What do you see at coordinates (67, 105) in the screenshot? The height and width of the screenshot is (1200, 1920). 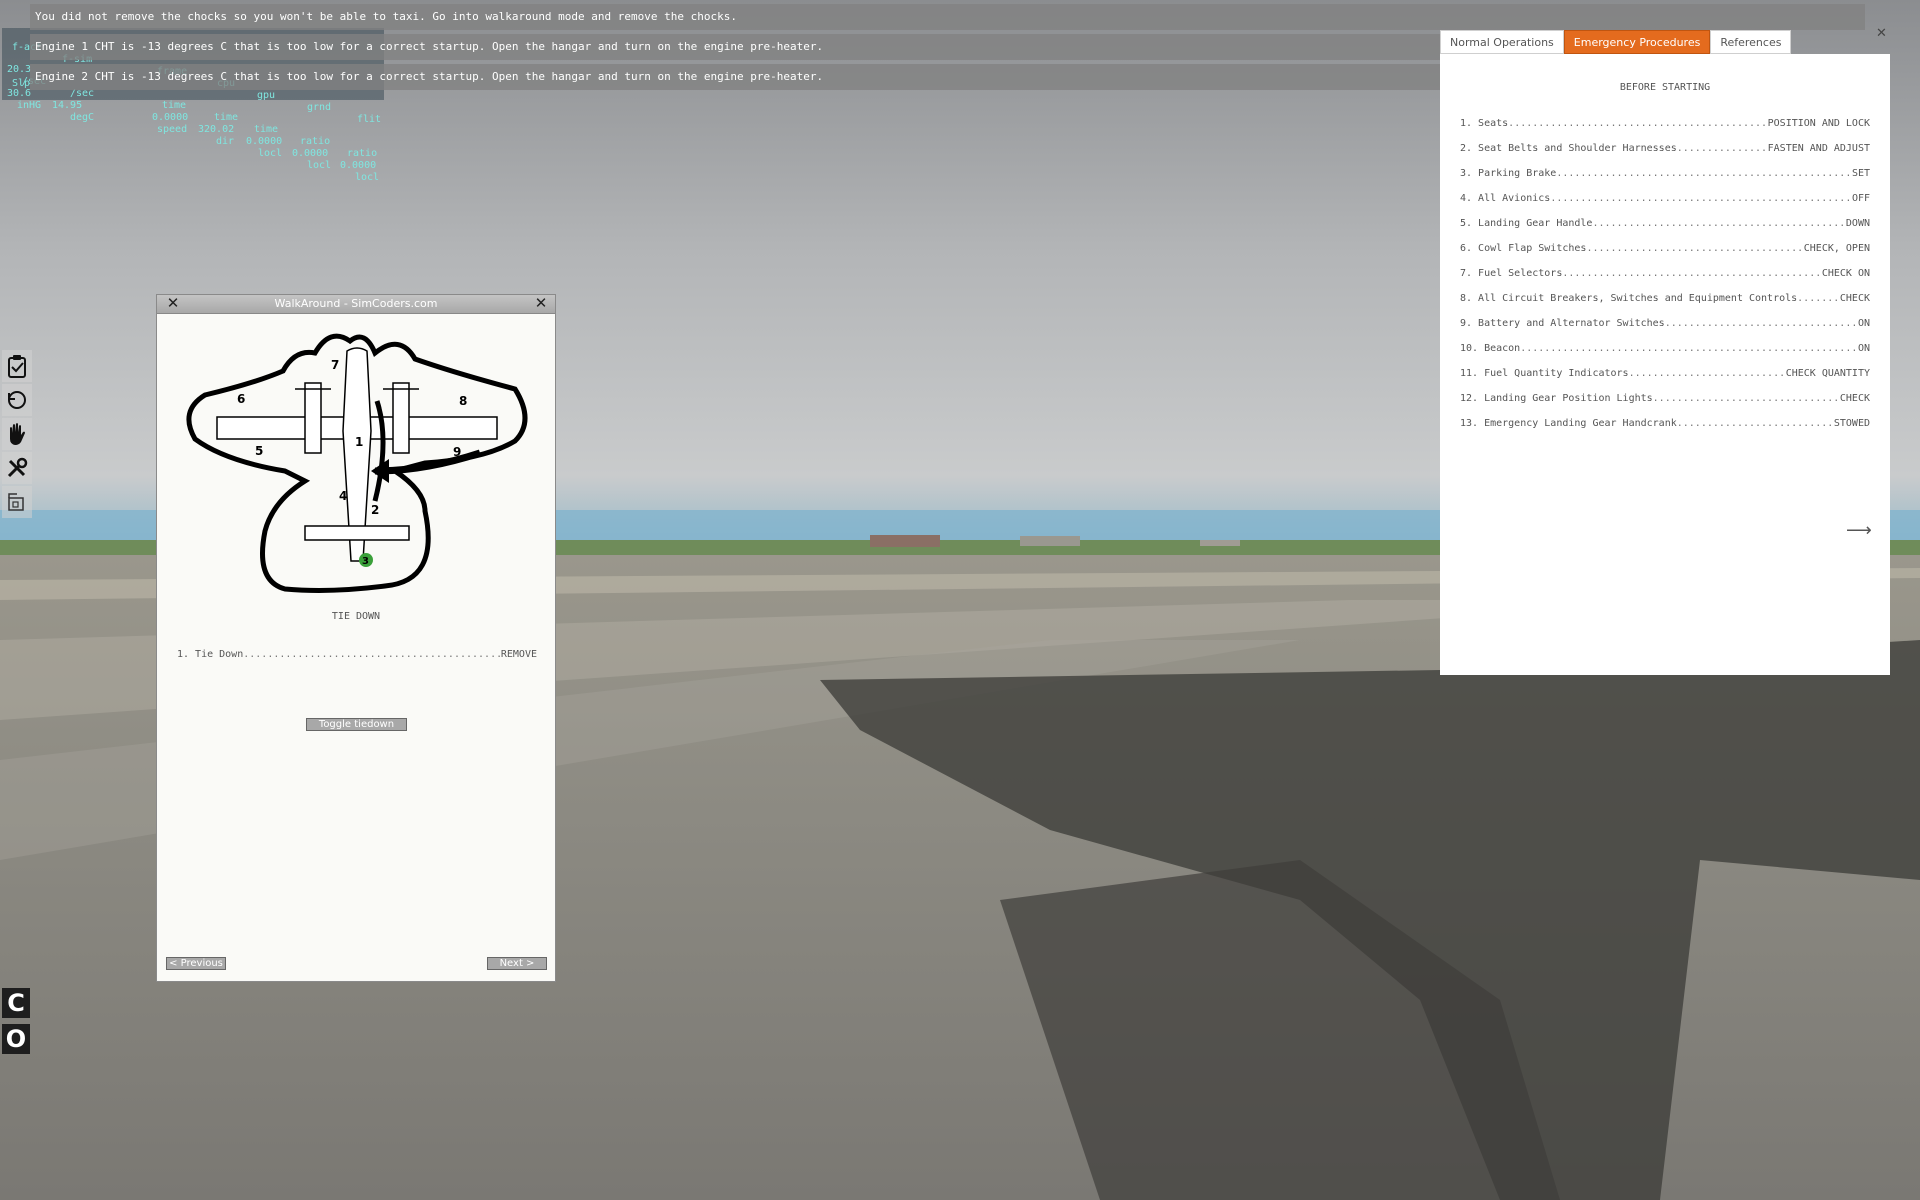 I see `data-output-cell: 14.95` at bounding box center [67, 105].